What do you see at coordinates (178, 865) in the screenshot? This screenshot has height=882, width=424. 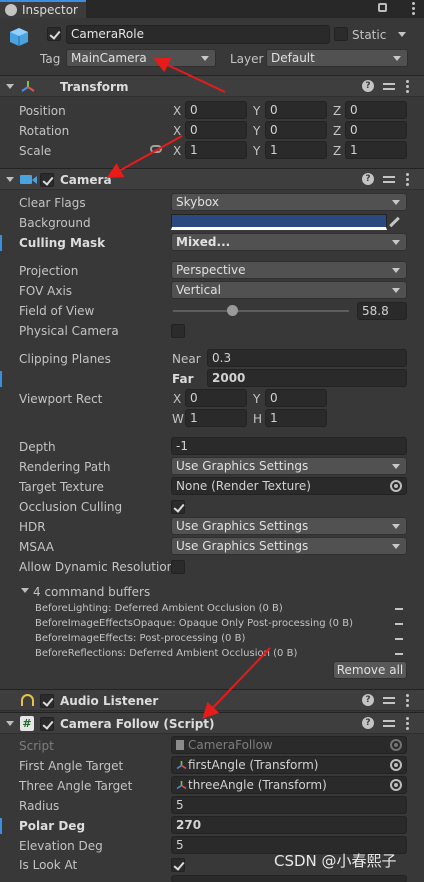 I see `is-look-at-checkbox` at bounding box center [178, 865].